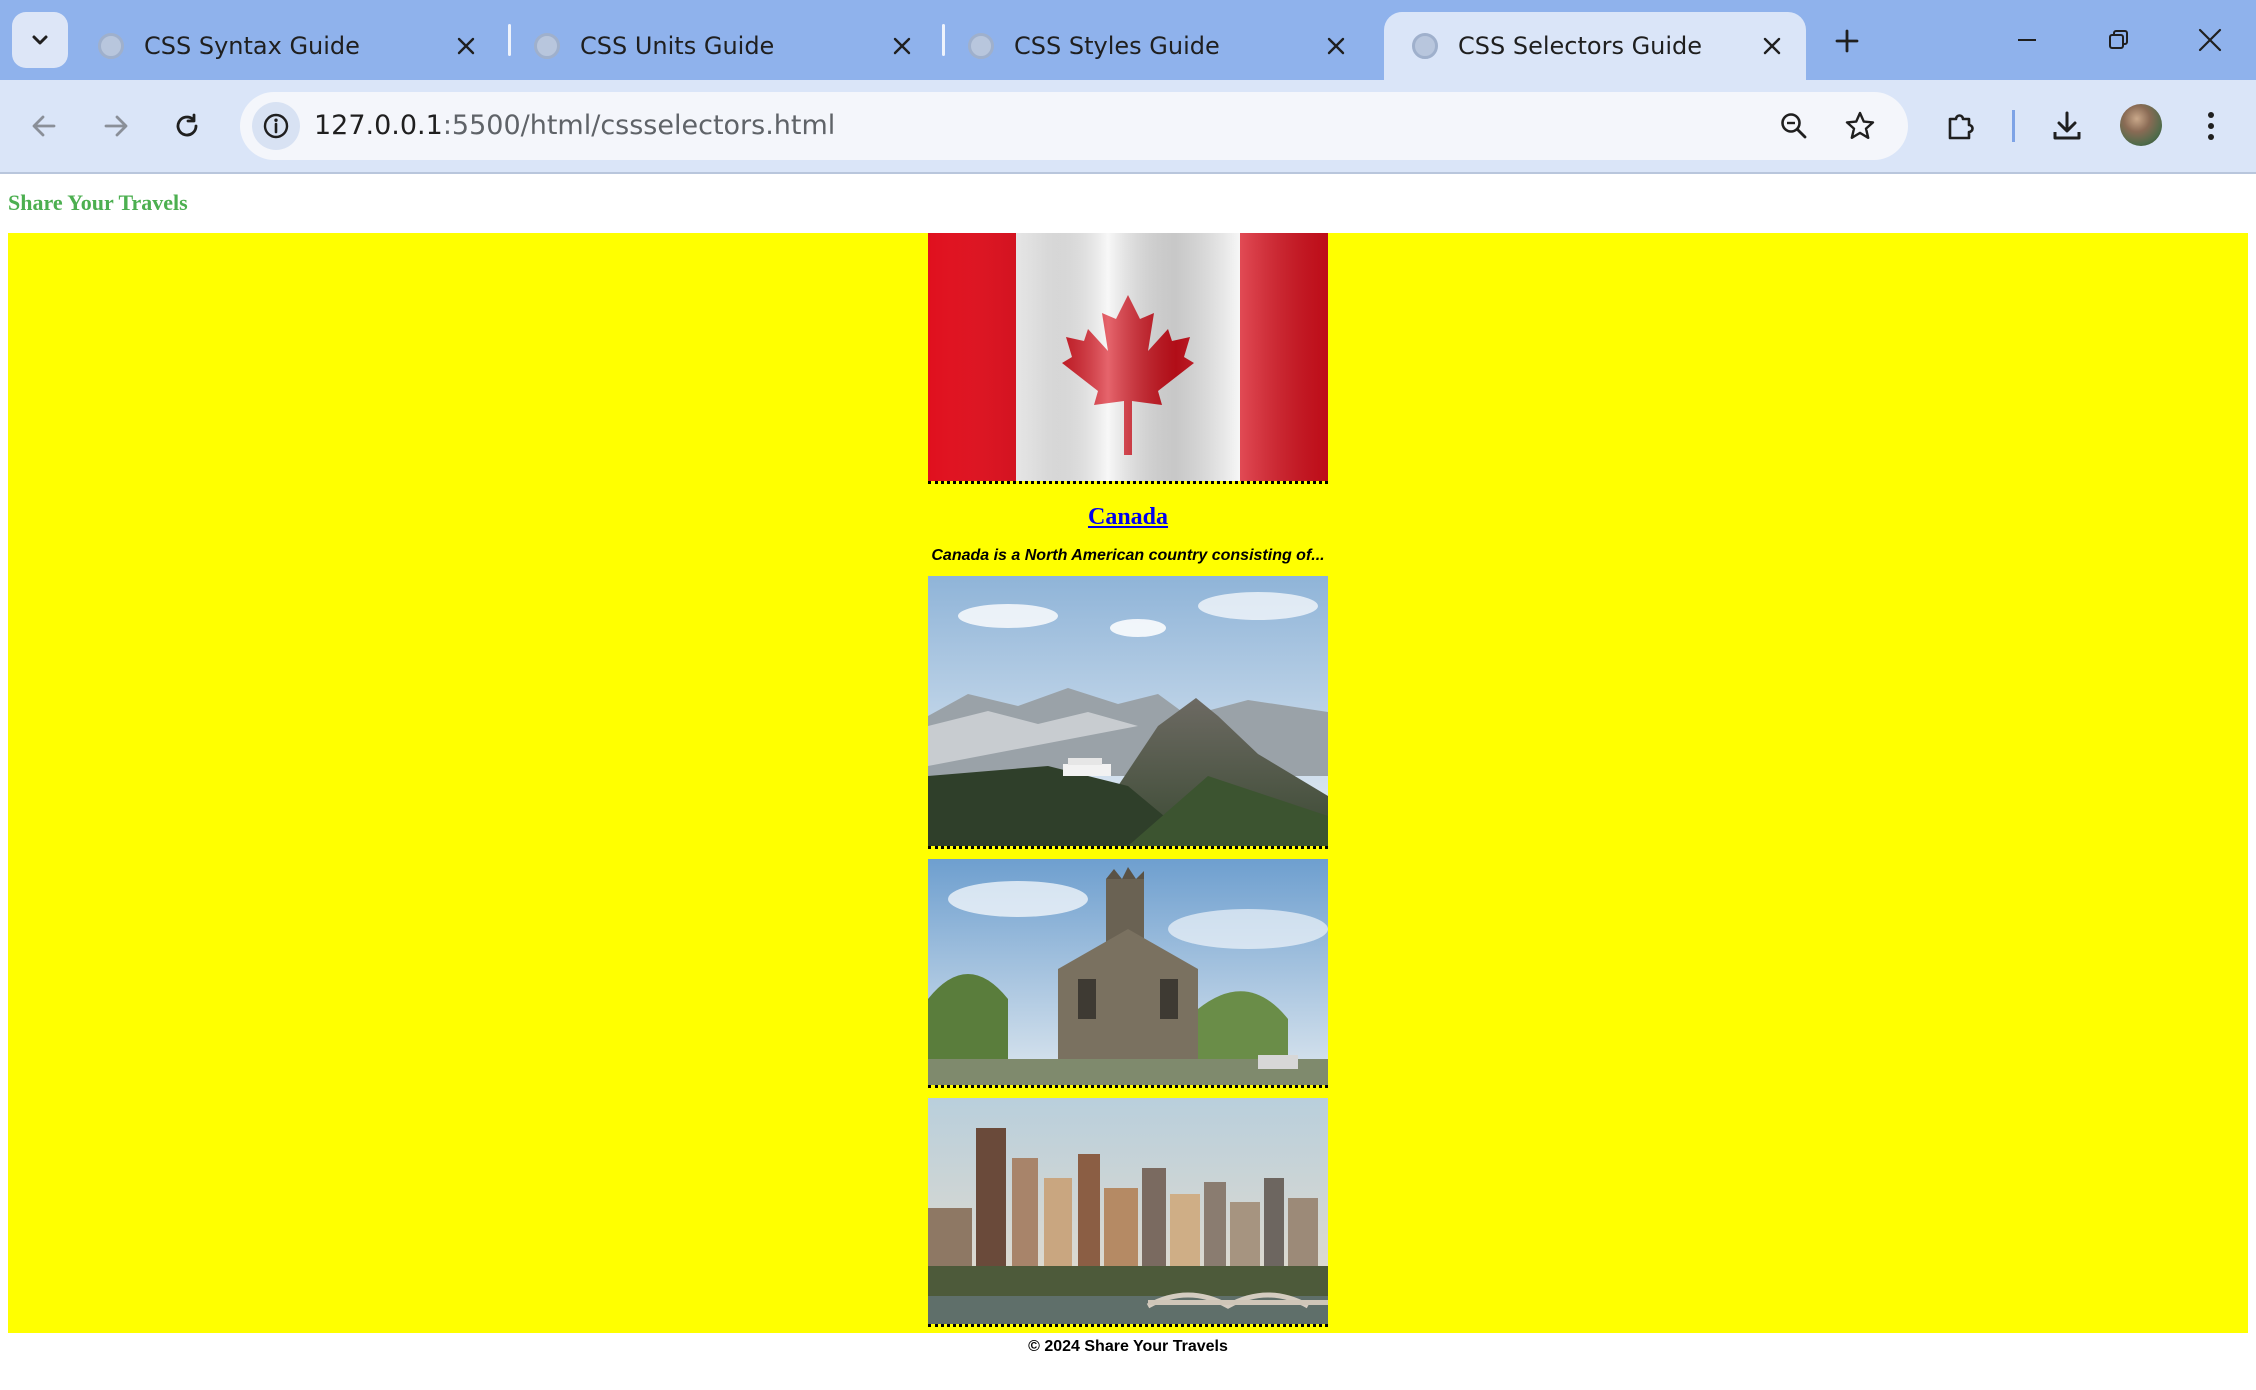 The image size is (2256, 1390). What do you see at coordinates (2141, 125) in the screenshot?
I see `profile-avatar` at bounding box center [2141, 125].